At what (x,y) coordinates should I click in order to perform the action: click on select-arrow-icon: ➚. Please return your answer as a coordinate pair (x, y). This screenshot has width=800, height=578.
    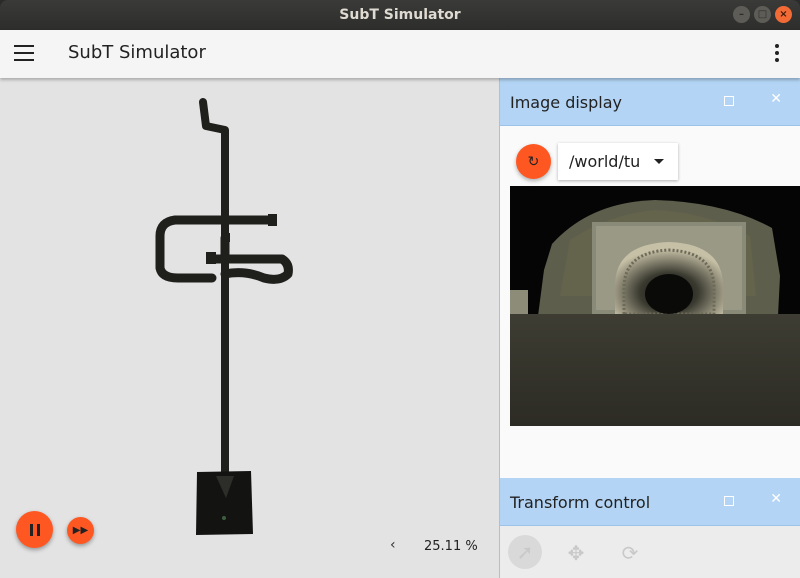
    Looking at the image, I should click on (525, 552).